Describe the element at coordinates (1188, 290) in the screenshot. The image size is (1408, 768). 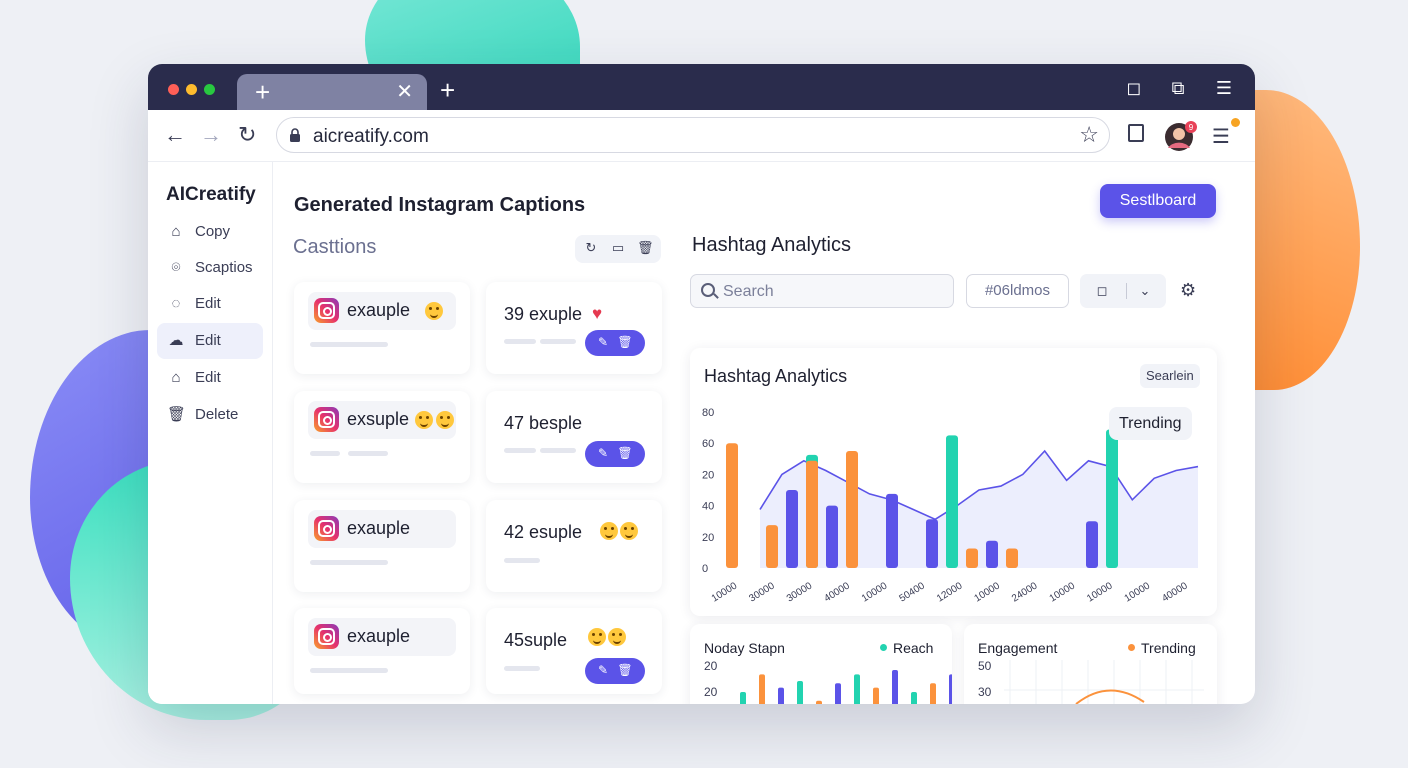
I see `filter-icon: ⚙` at that location.